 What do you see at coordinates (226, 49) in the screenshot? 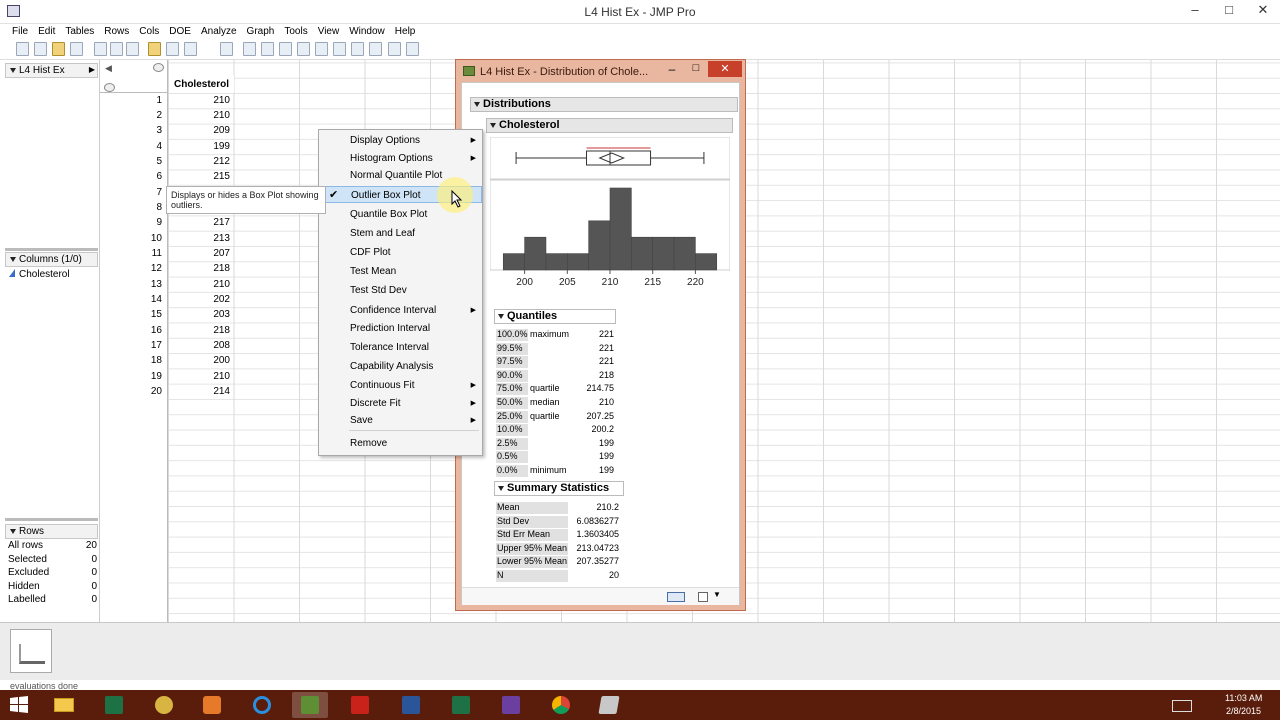
I see `data-table-icon` at bounding box center [226, 49].